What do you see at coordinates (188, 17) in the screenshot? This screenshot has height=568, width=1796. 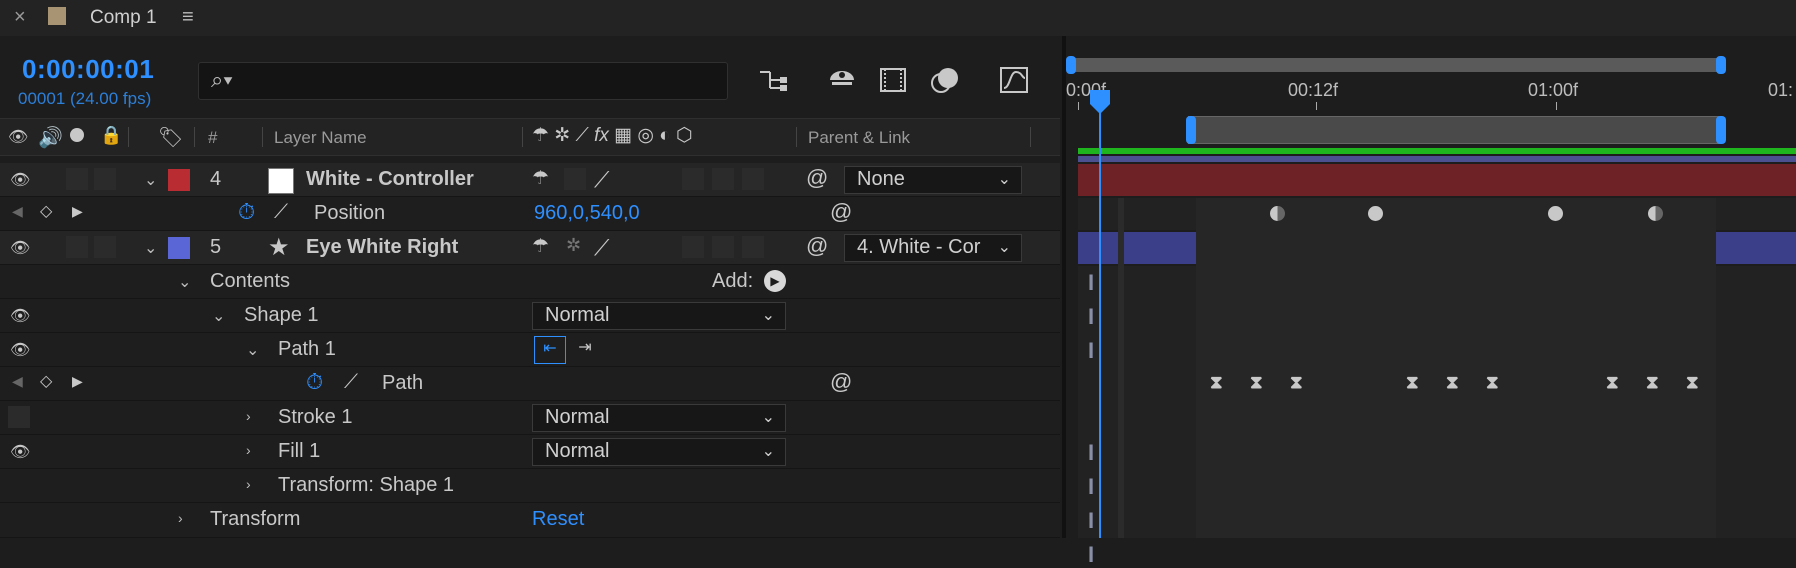 I see `panel-menu-icon: ≡` at bounding box center [188, 17].